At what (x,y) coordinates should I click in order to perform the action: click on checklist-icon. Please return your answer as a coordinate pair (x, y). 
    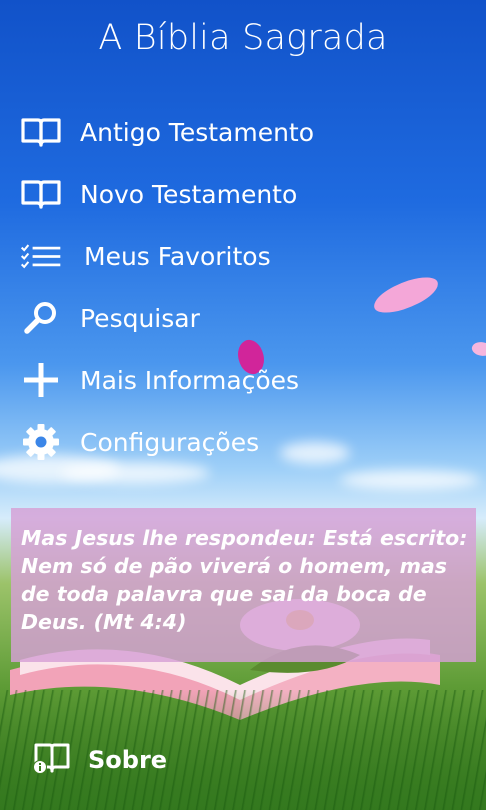
    Looking at the image, I should click on (41, 256).